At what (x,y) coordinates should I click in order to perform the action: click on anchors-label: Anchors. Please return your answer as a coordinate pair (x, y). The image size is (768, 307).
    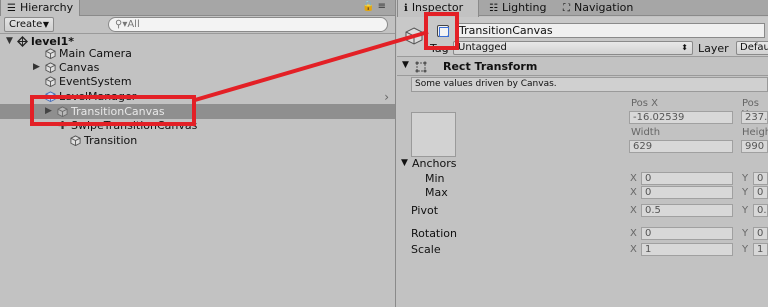
    Looking at the image, I should click on (434, 163).